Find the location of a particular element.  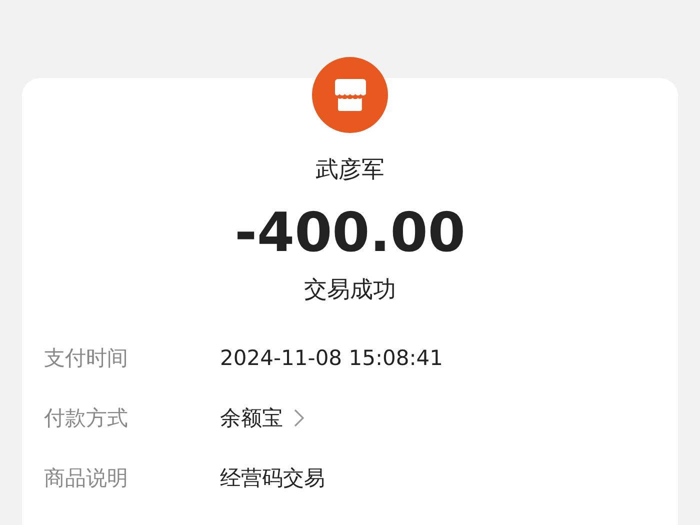

detail-label: 商品说明 is located at coordinates (86, 478).